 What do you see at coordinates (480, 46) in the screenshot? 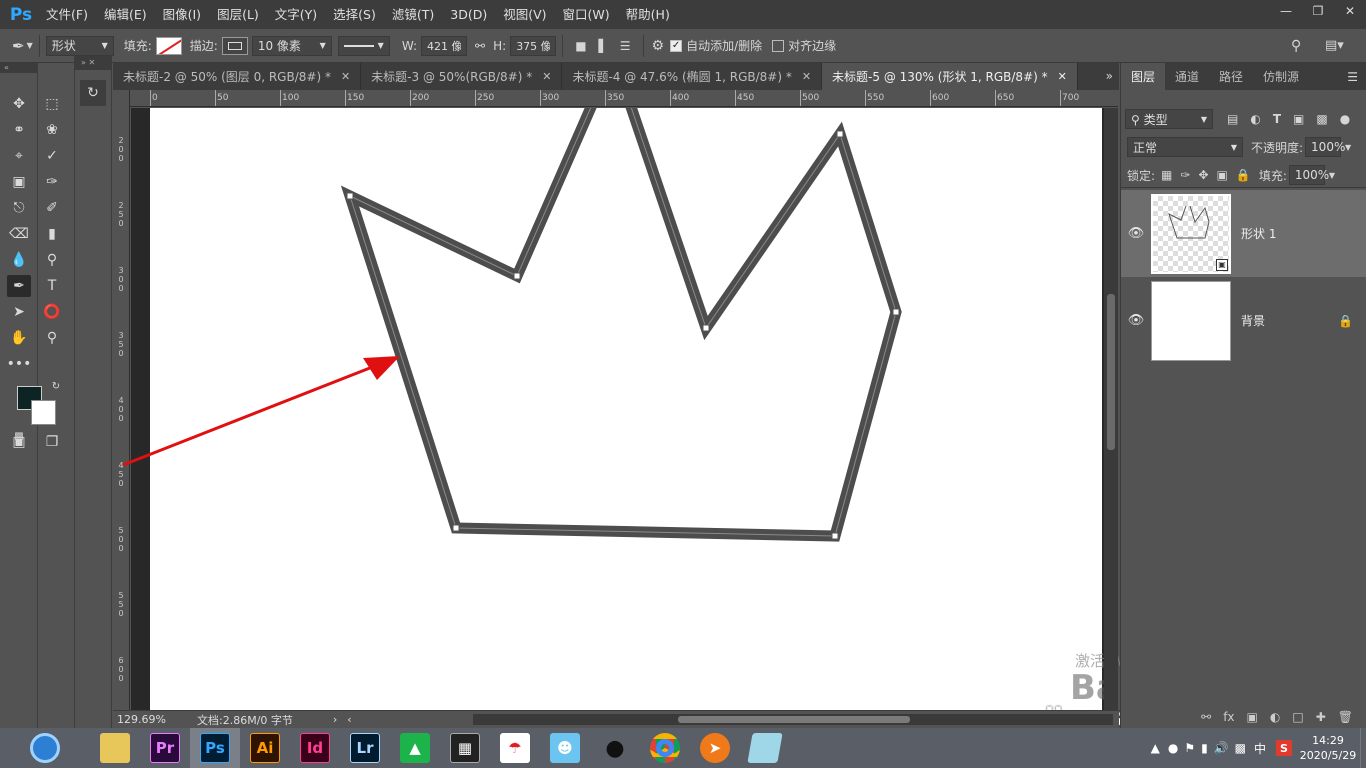
I see `link-icon: ⚯` at bounding box center [480, 46].